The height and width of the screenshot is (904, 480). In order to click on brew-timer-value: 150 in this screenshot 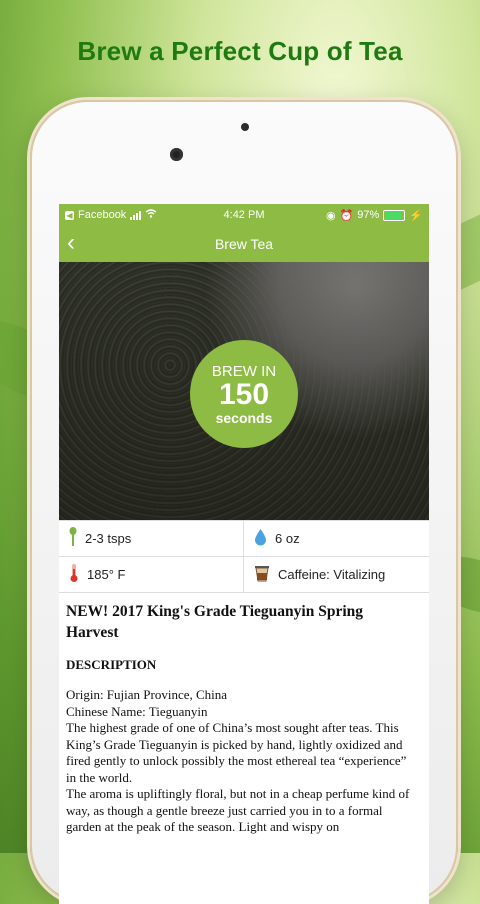, I will do `click(244, 394)`.